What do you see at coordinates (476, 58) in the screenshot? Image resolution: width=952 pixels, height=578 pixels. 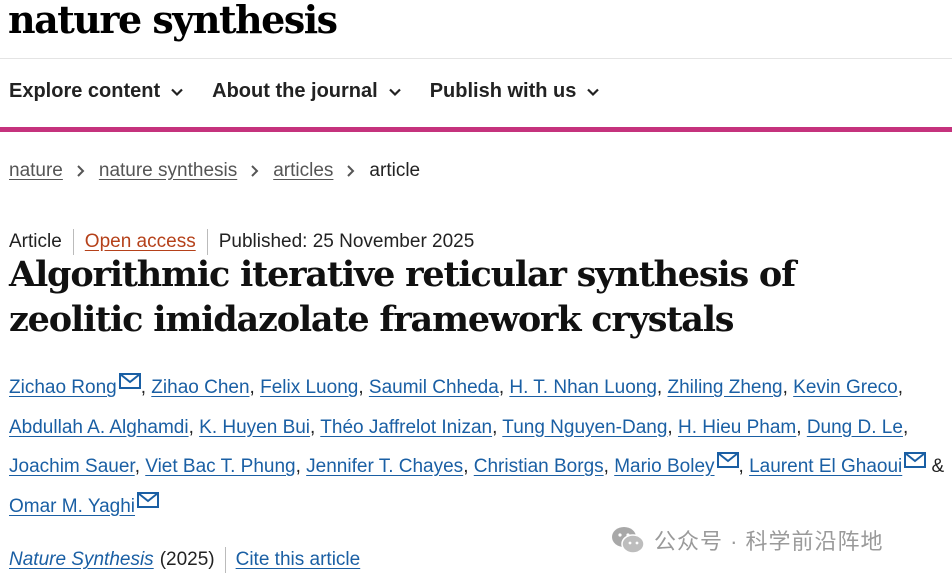 I see `header-divider` at bounding box center [476, 58].